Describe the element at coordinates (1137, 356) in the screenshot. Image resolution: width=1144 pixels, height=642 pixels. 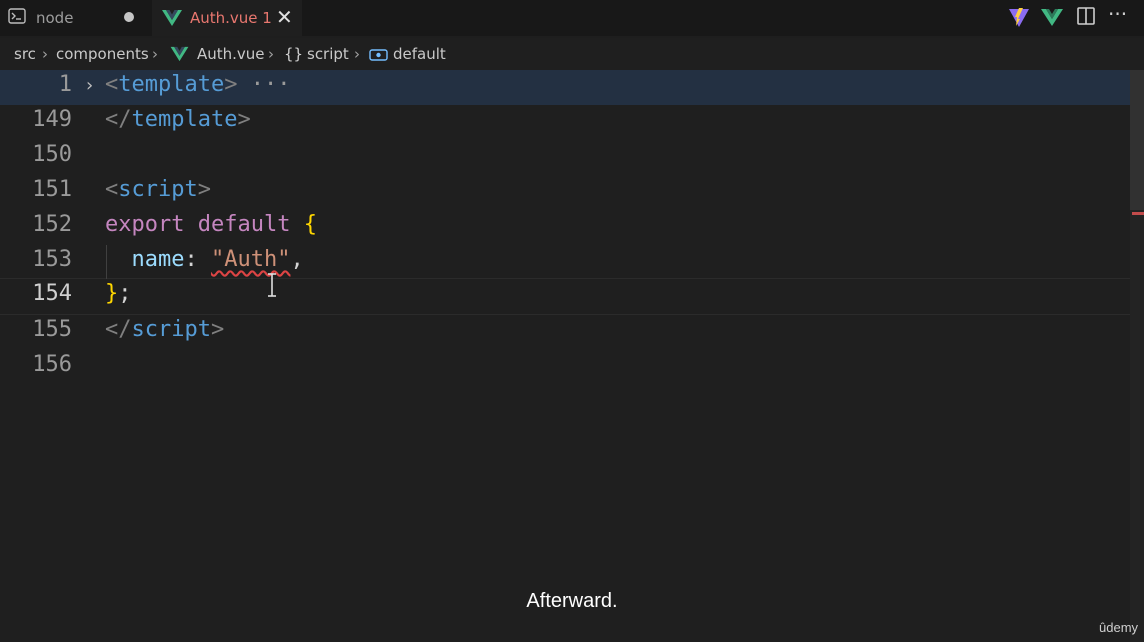
I see `editor-scrollbar` at that location.